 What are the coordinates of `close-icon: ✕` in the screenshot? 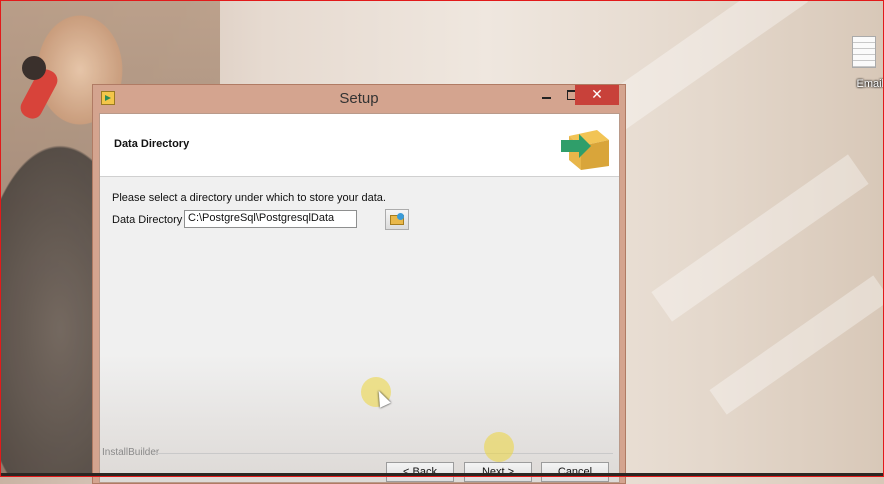 It's located at (597, 95).